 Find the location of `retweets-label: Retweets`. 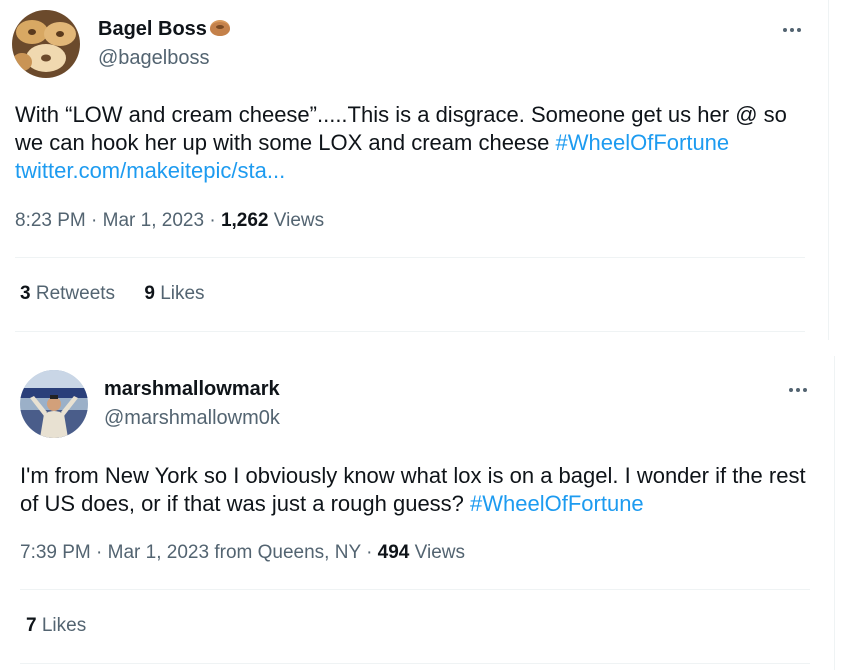

retweets-label: Retweets is located at coordinates (75, 293).